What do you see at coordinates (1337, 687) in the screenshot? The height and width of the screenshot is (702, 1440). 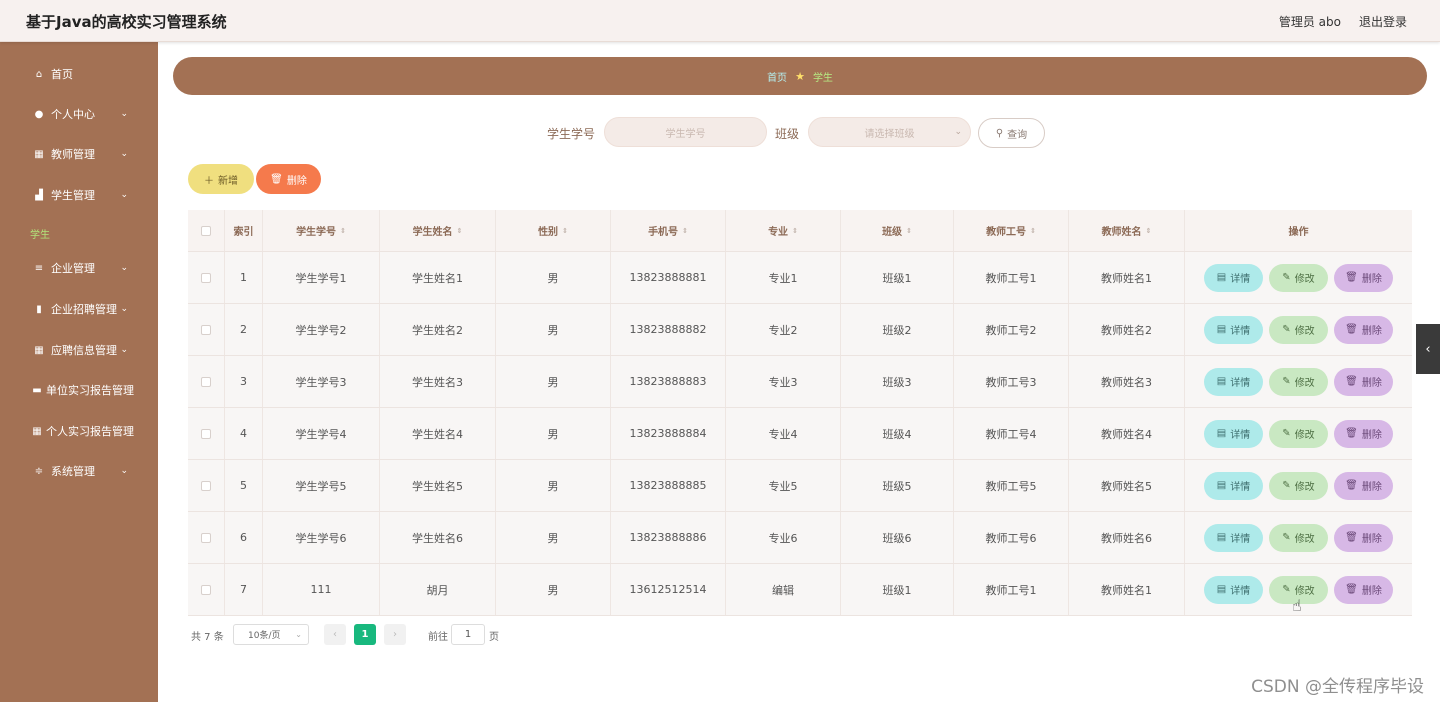 I see `watermark: CSDN @全传程序毕设` at bounding box center [1337, 687].